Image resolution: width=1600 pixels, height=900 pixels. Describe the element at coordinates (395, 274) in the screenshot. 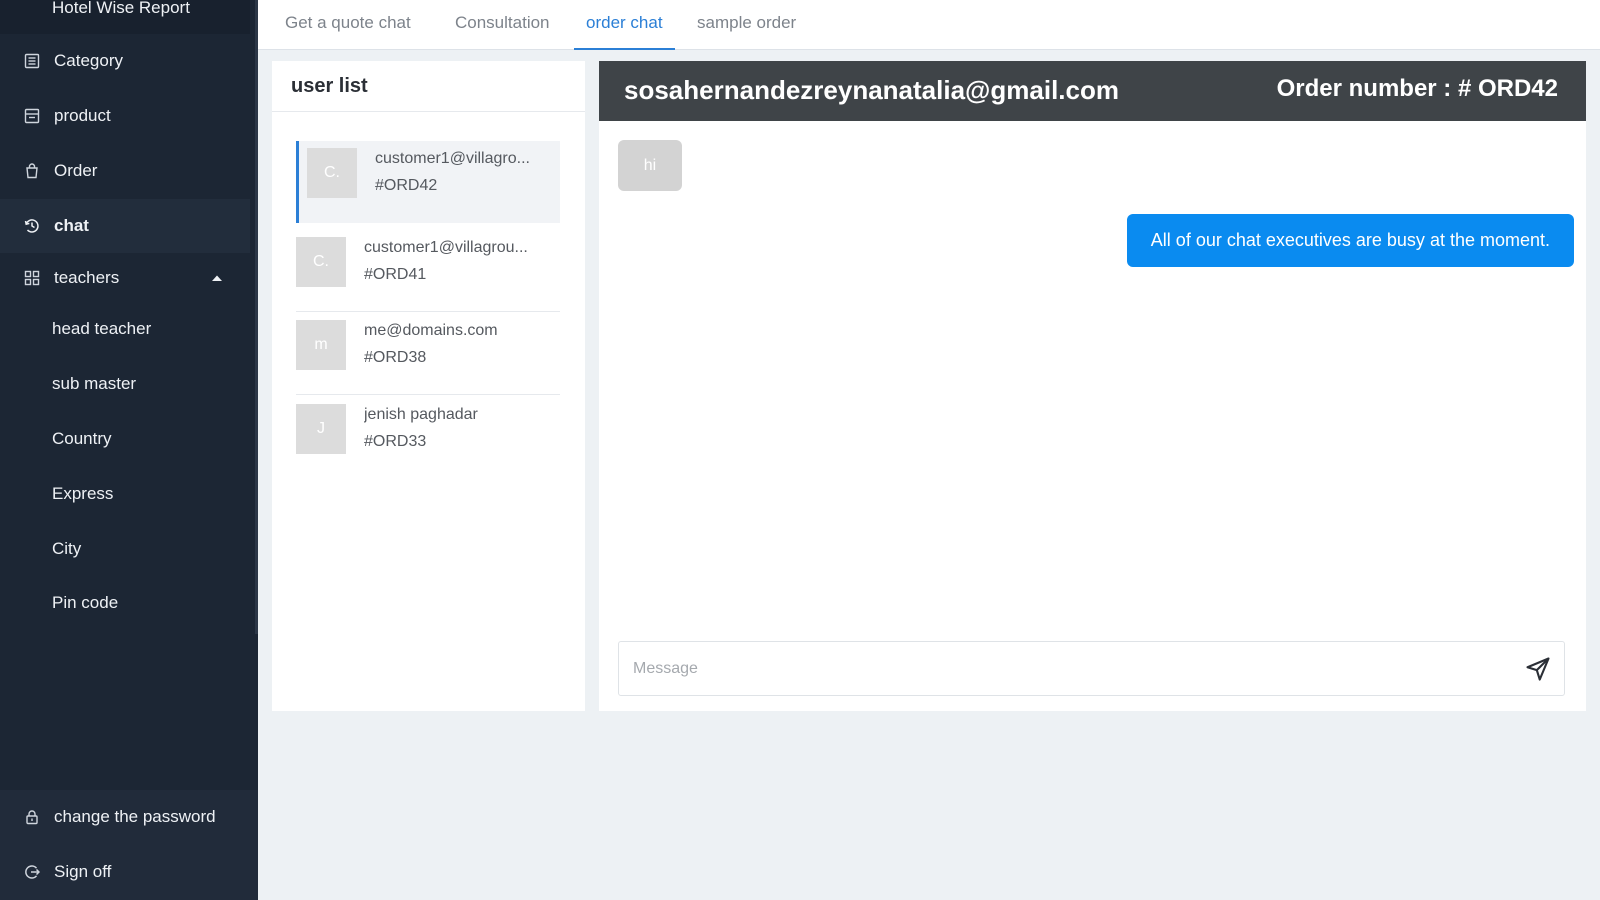

I see `user-order-number: #ORD41` at that location.